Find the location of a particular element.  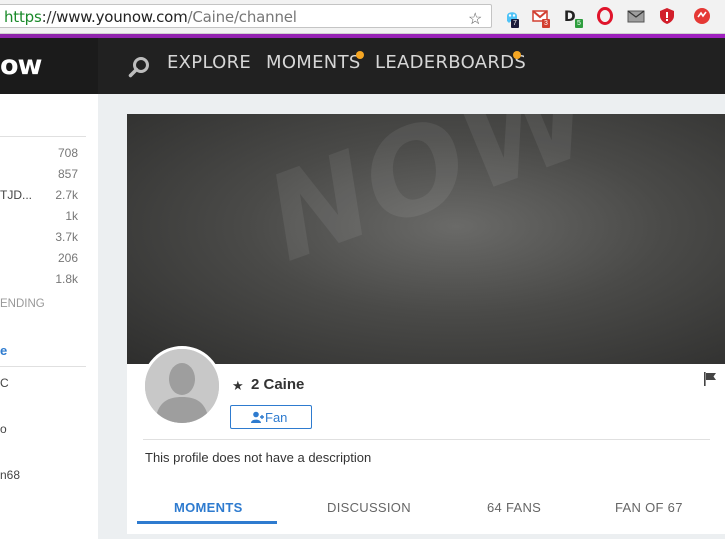

fan-button-content: Fan is located at coordinates (269, 417).